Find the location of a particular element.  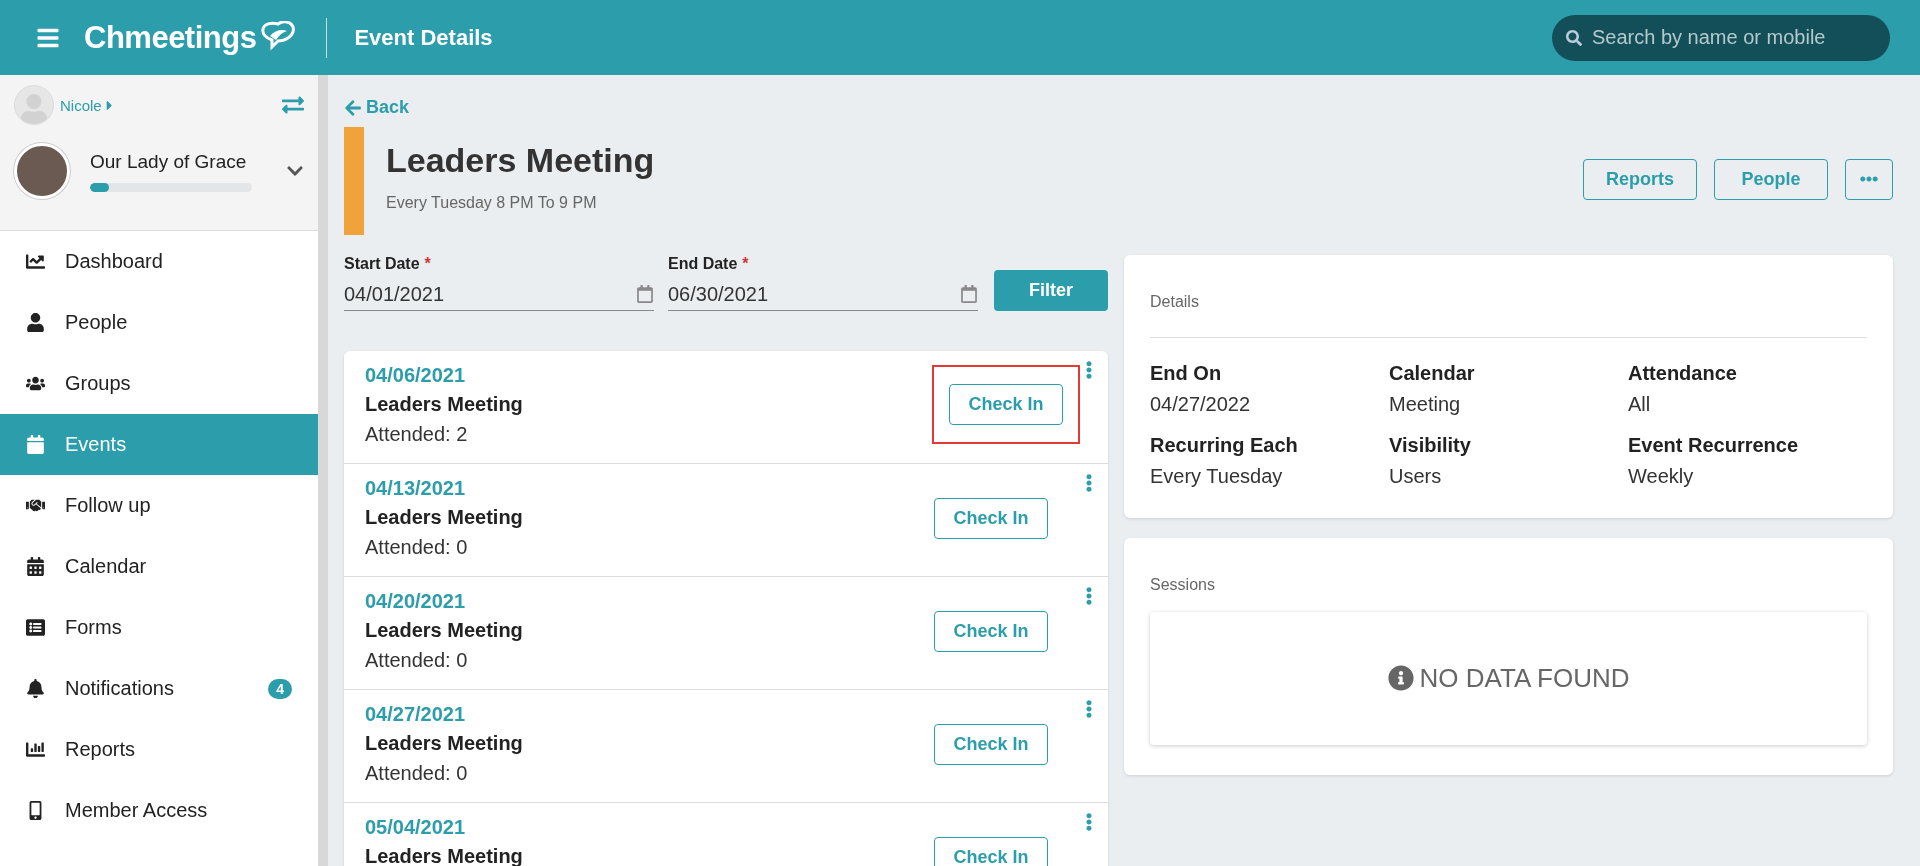

date-field: 04/01/2021 is located at coordinates (490, 294).